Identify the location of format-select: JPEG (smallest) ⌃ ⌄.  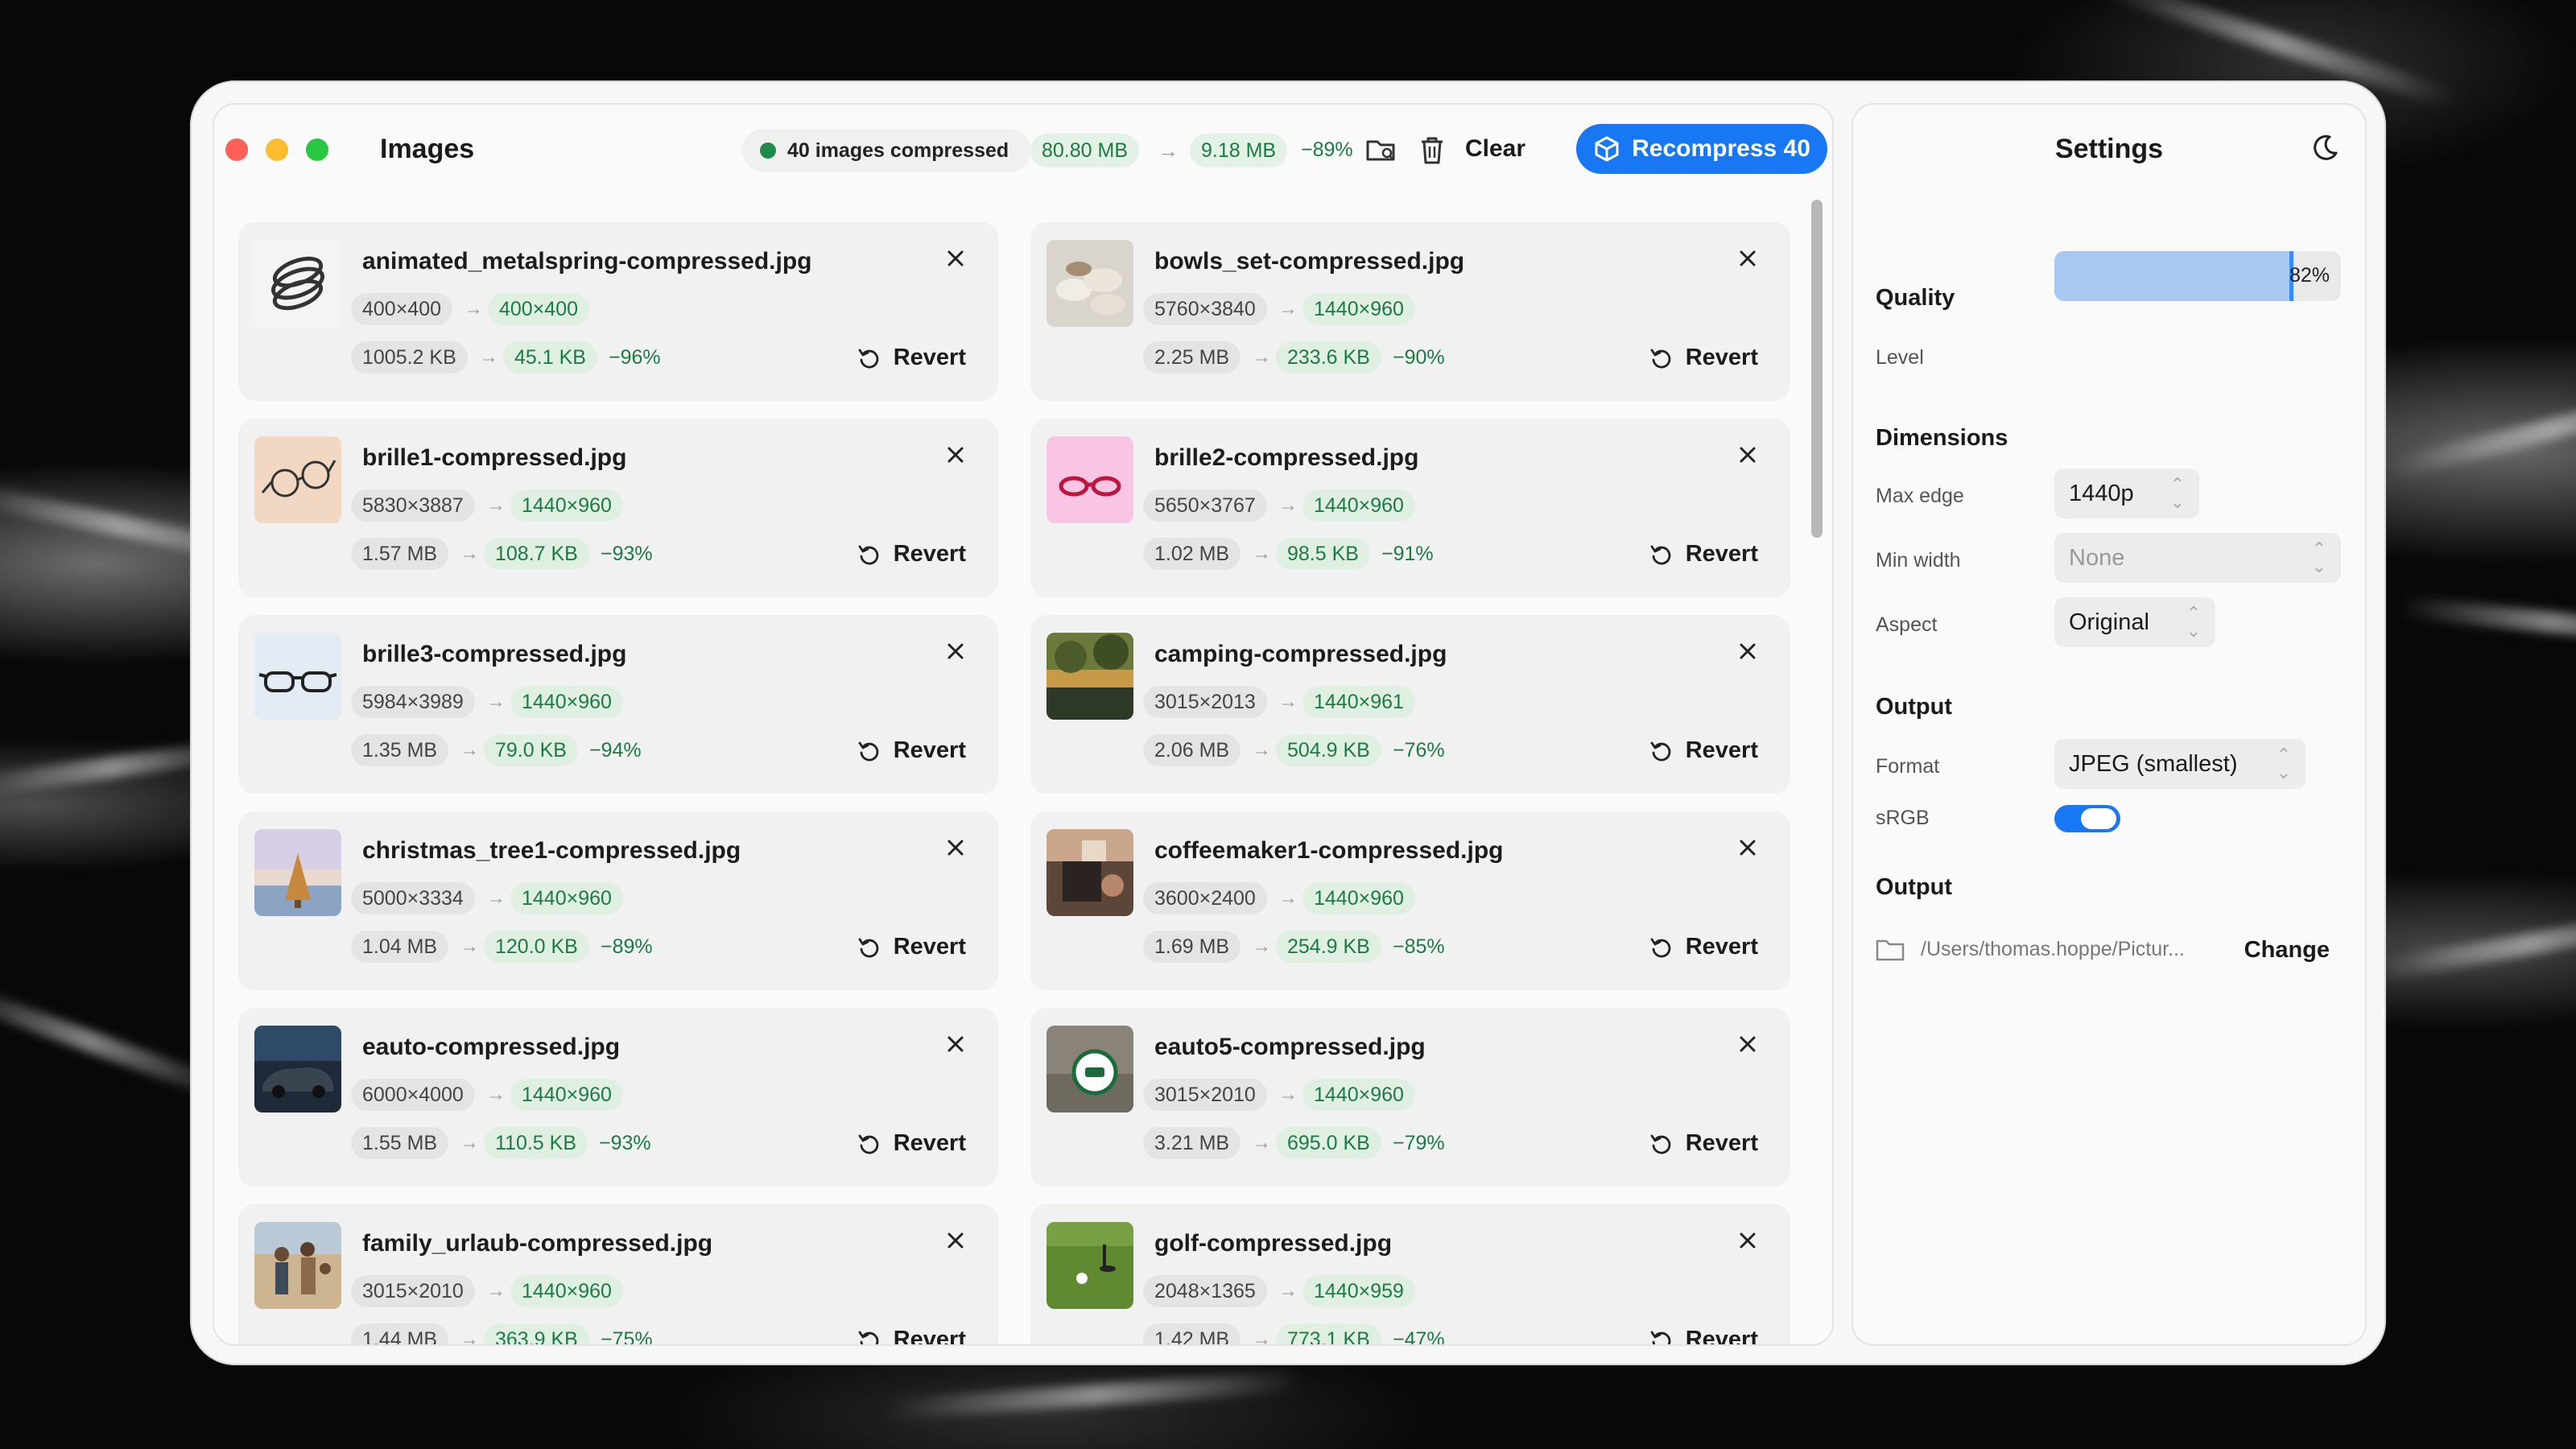
(2180, 764).